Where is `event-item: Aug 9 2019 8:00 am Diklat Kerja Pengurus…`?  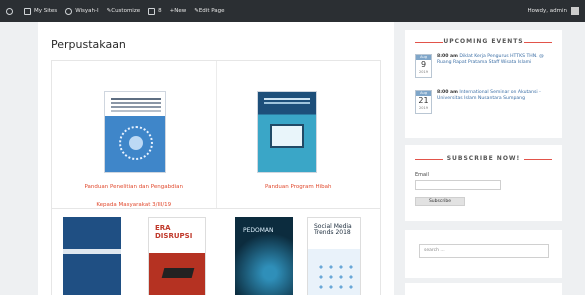 event-item: Aug 9 2019 8:00 am Diklat Kerja Pengurus… is located at coordinates (485, 66).